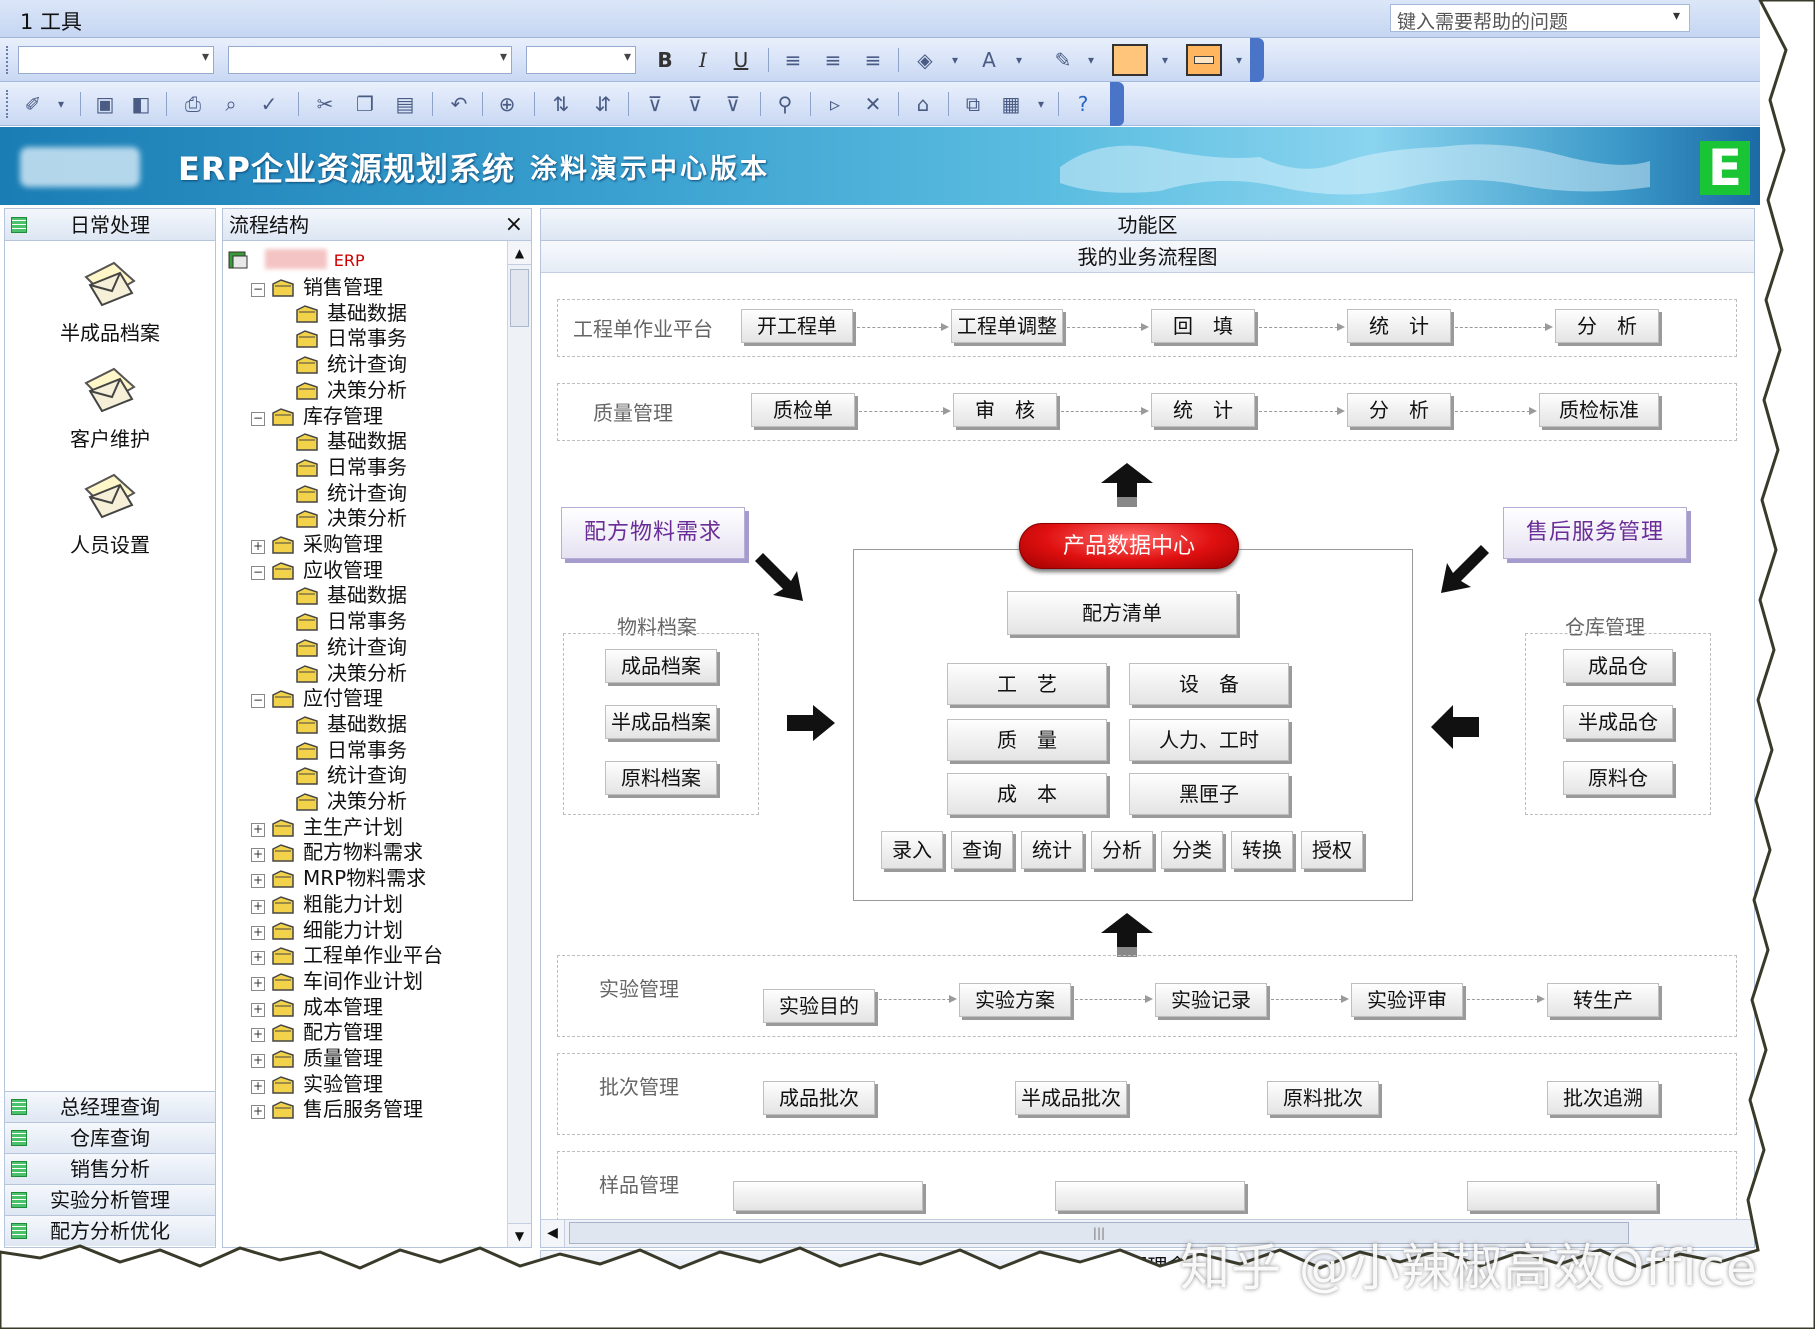 The image size is (1815, 1329). I want to click on sort-ascending-icon: ⇅, so click(561, 104).